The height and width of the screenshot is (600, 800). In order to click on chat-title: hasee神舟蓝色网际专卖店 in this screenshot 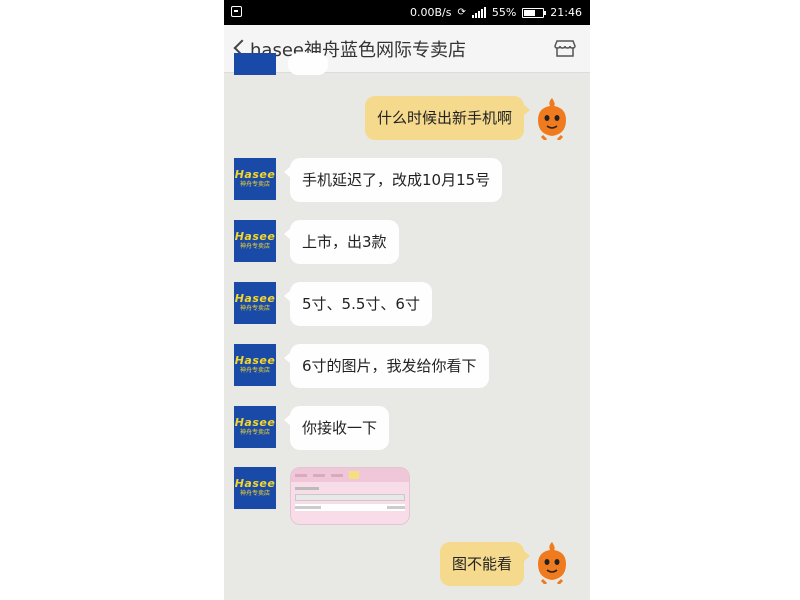, I will do `click(358, 50)`.